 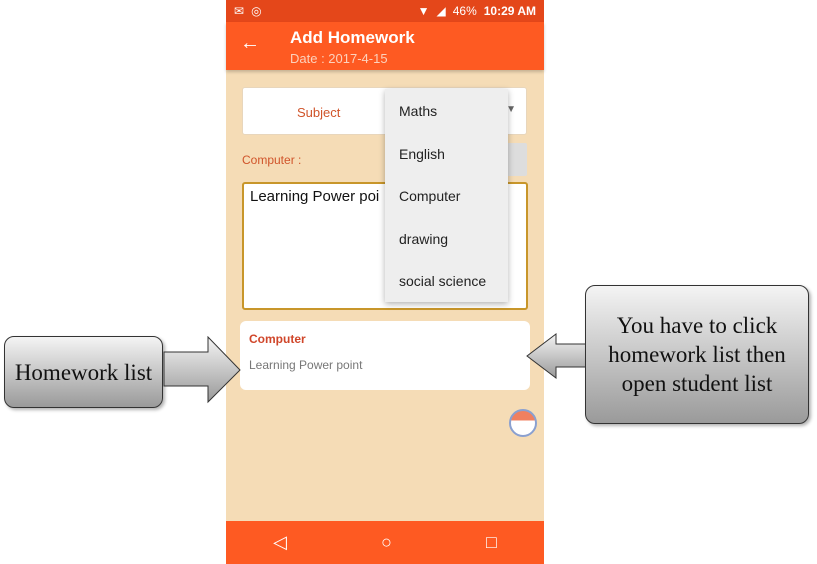 What do you see at coordinates (83, 372) in the screenshot?
I see `callout-left: Homework list` at bounding box center [83, 372].